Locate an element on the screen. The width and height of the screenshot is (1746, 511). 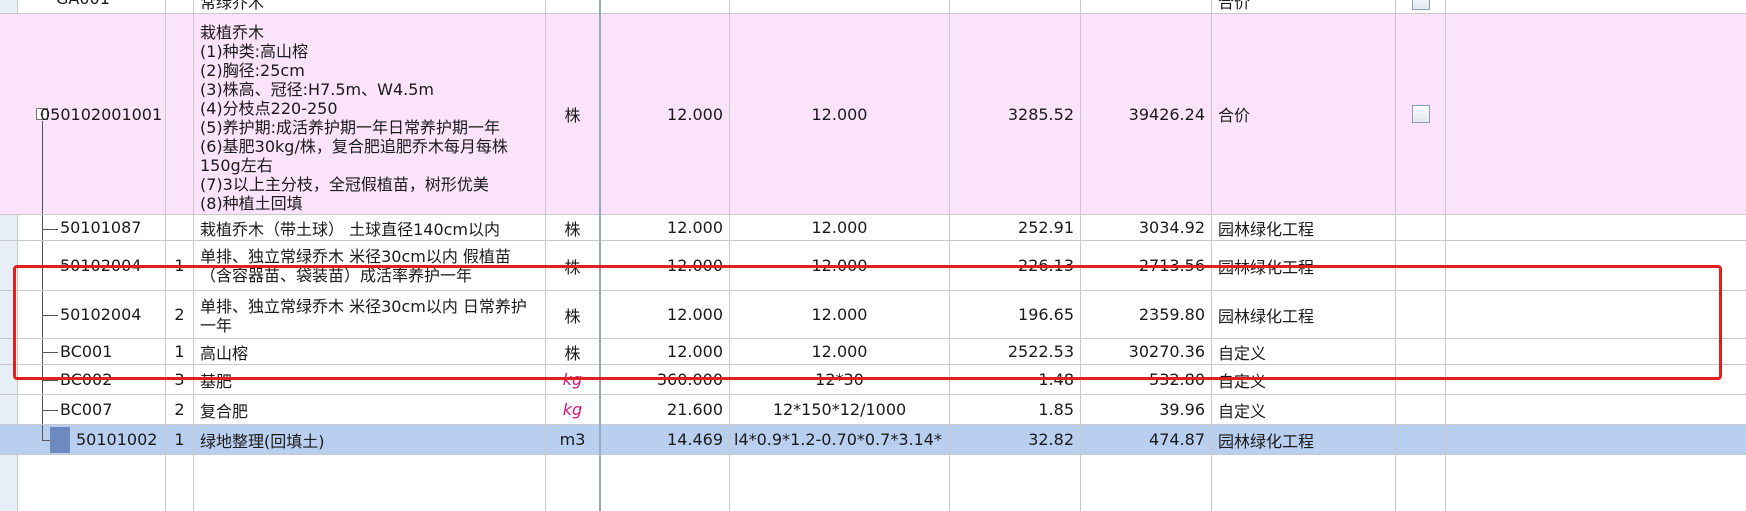
item-total: 2713.56 is located at coordinates (1171, 265).